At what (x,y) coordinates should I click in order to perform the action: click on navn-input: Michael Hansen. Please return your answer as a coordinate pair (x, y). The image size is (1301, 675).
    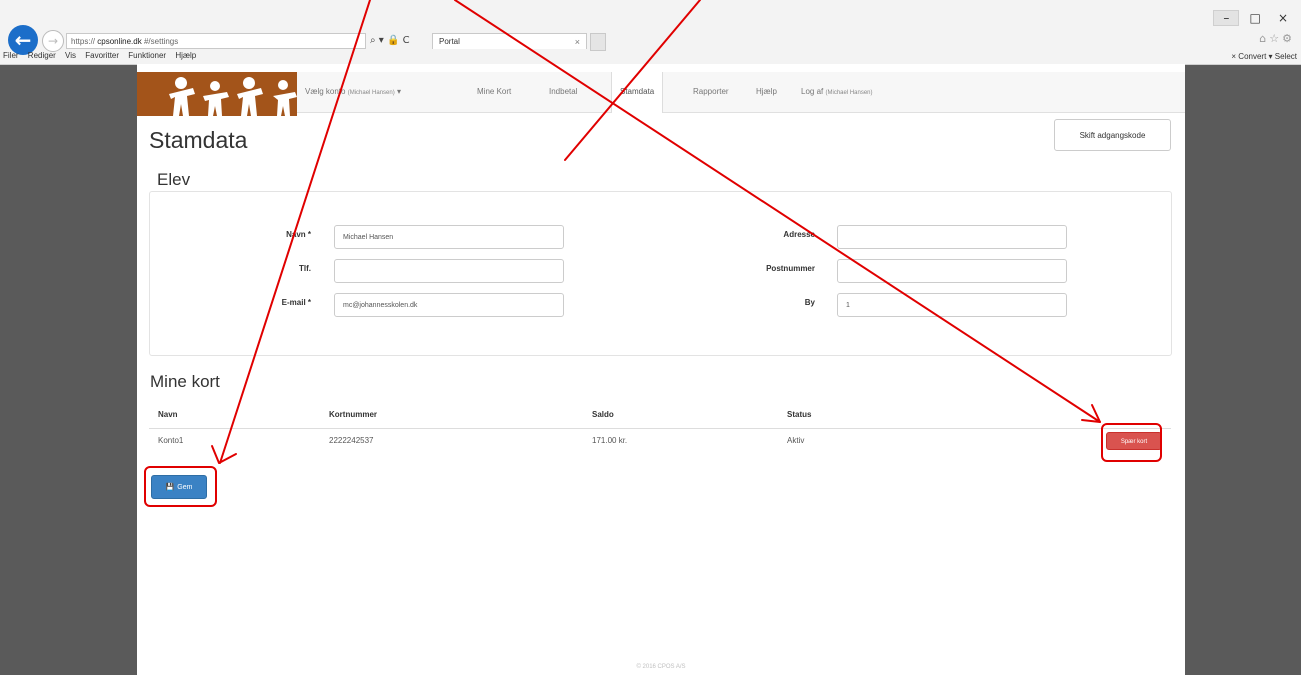
    Looking at the image, I should click on (449, 237).